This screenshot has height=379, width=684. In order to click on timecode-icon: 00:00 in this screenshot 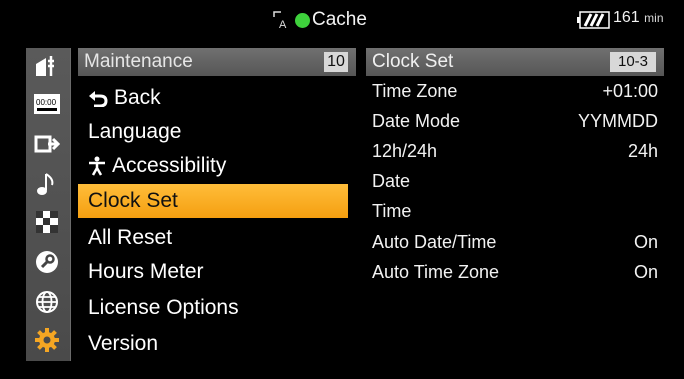, I will do `click(47, 104)`.